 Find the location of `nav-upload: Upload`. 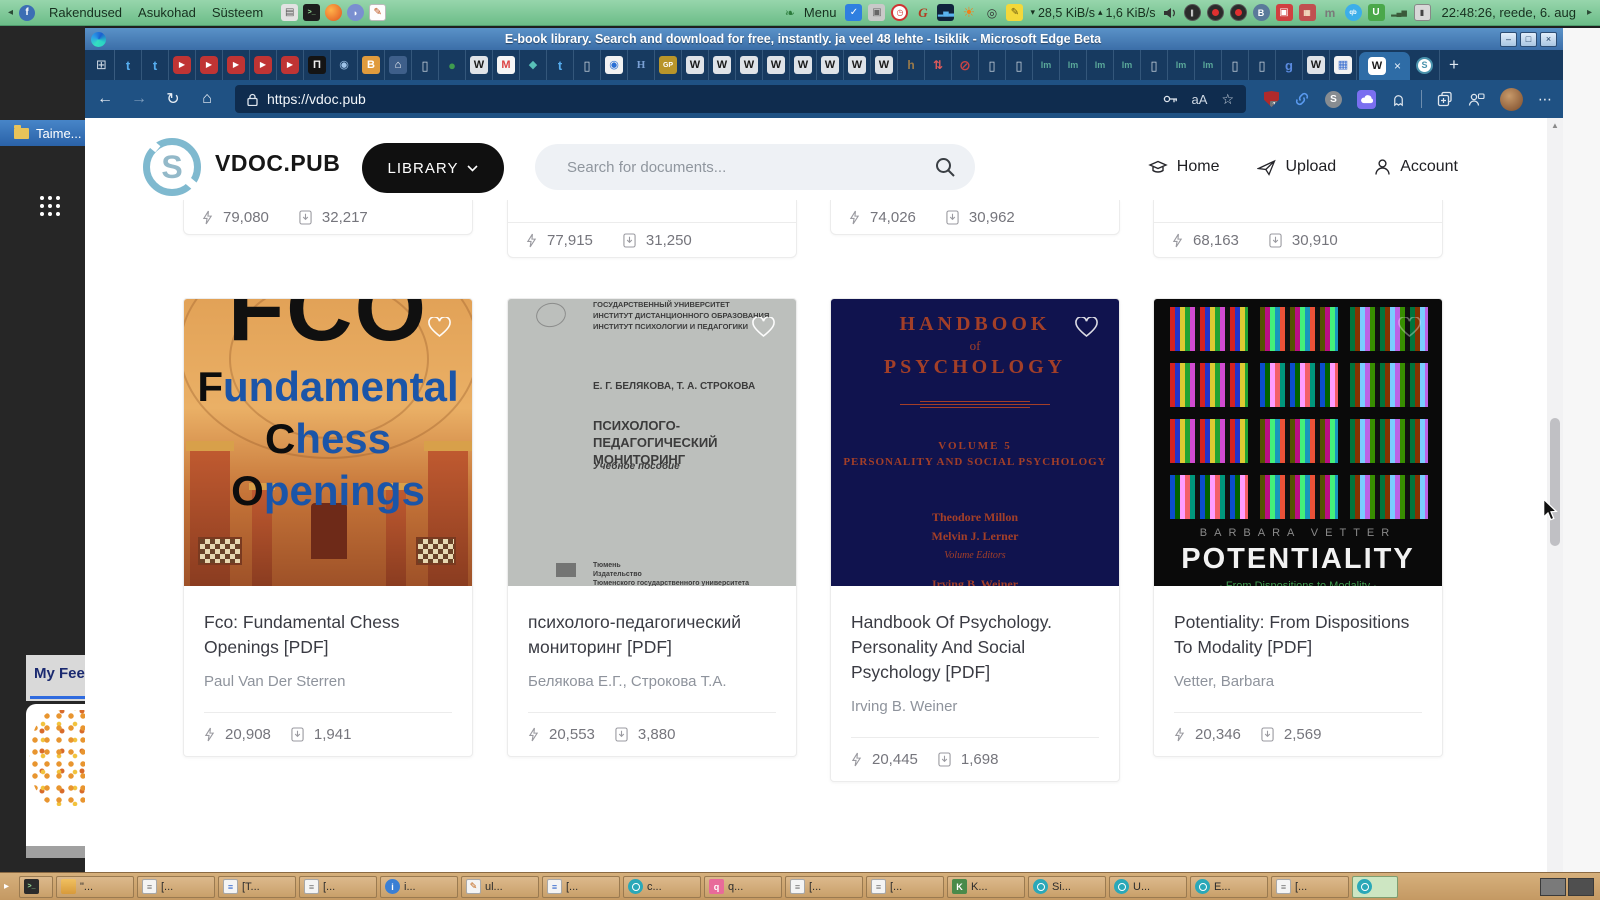

nav-upload: Upload is located at coordinates (1296, 167).